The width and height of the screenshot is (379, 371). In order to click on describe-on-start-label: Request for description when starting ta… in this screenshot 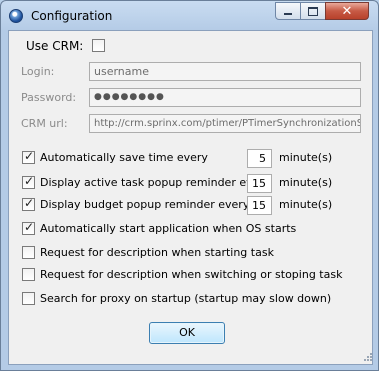, I will do `click(157, 252)`.